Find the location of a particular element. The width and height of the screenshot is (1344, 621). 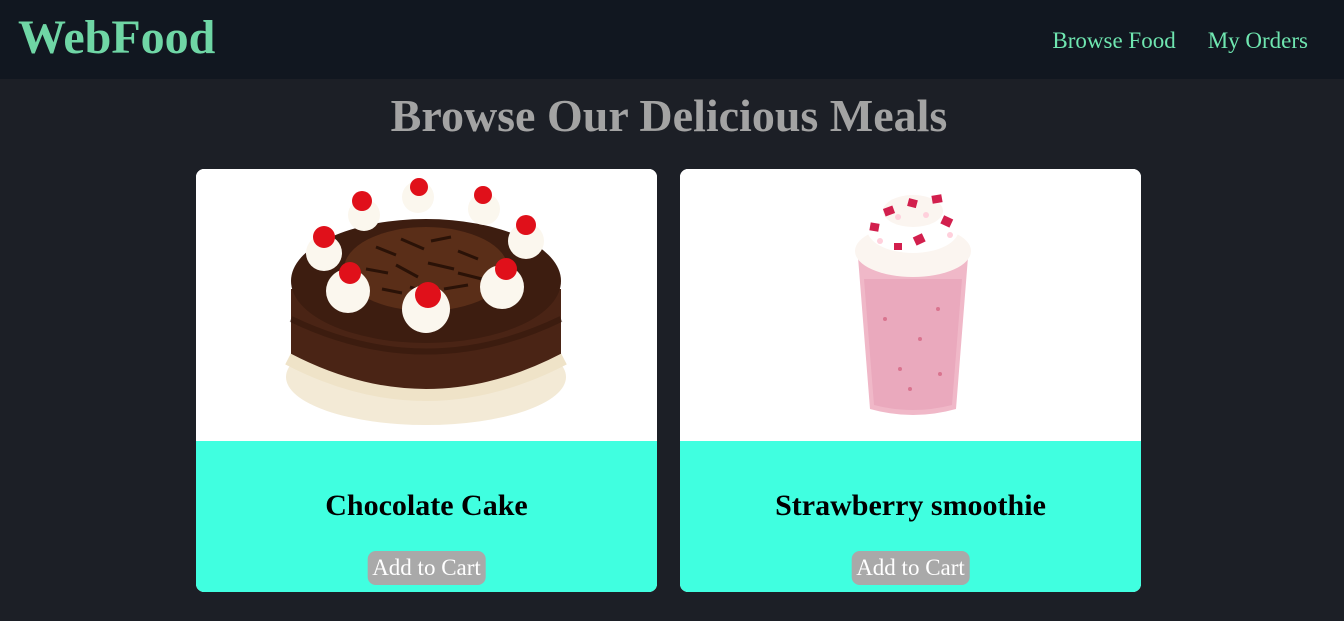

food-name: Chocolate Cake is located at coordinates (426, 505).